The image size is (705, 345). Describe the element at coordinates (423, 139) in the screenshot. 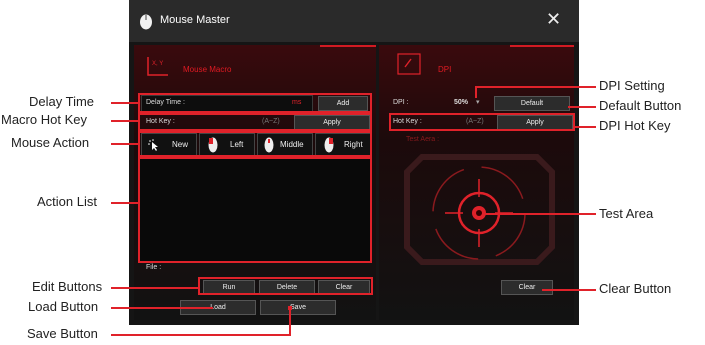

I see `test-area-label: Test Aera :` at that location.